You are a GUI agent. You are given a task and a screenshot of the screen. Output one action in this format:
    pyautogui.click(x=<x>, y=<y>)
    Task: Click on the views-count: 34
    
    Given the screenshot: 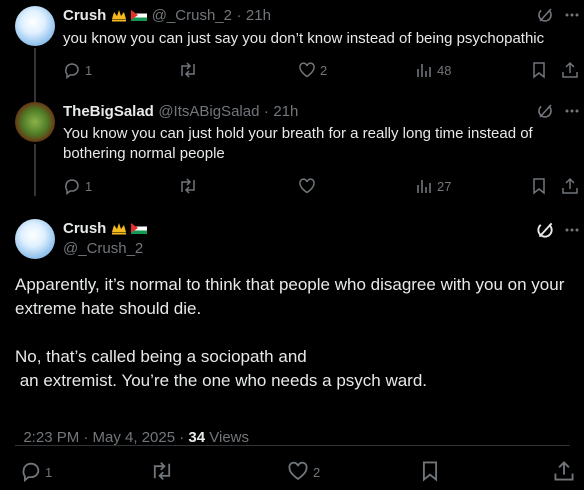 What is the action you would take?
    pyautogui.click(x=197, y=437)
    